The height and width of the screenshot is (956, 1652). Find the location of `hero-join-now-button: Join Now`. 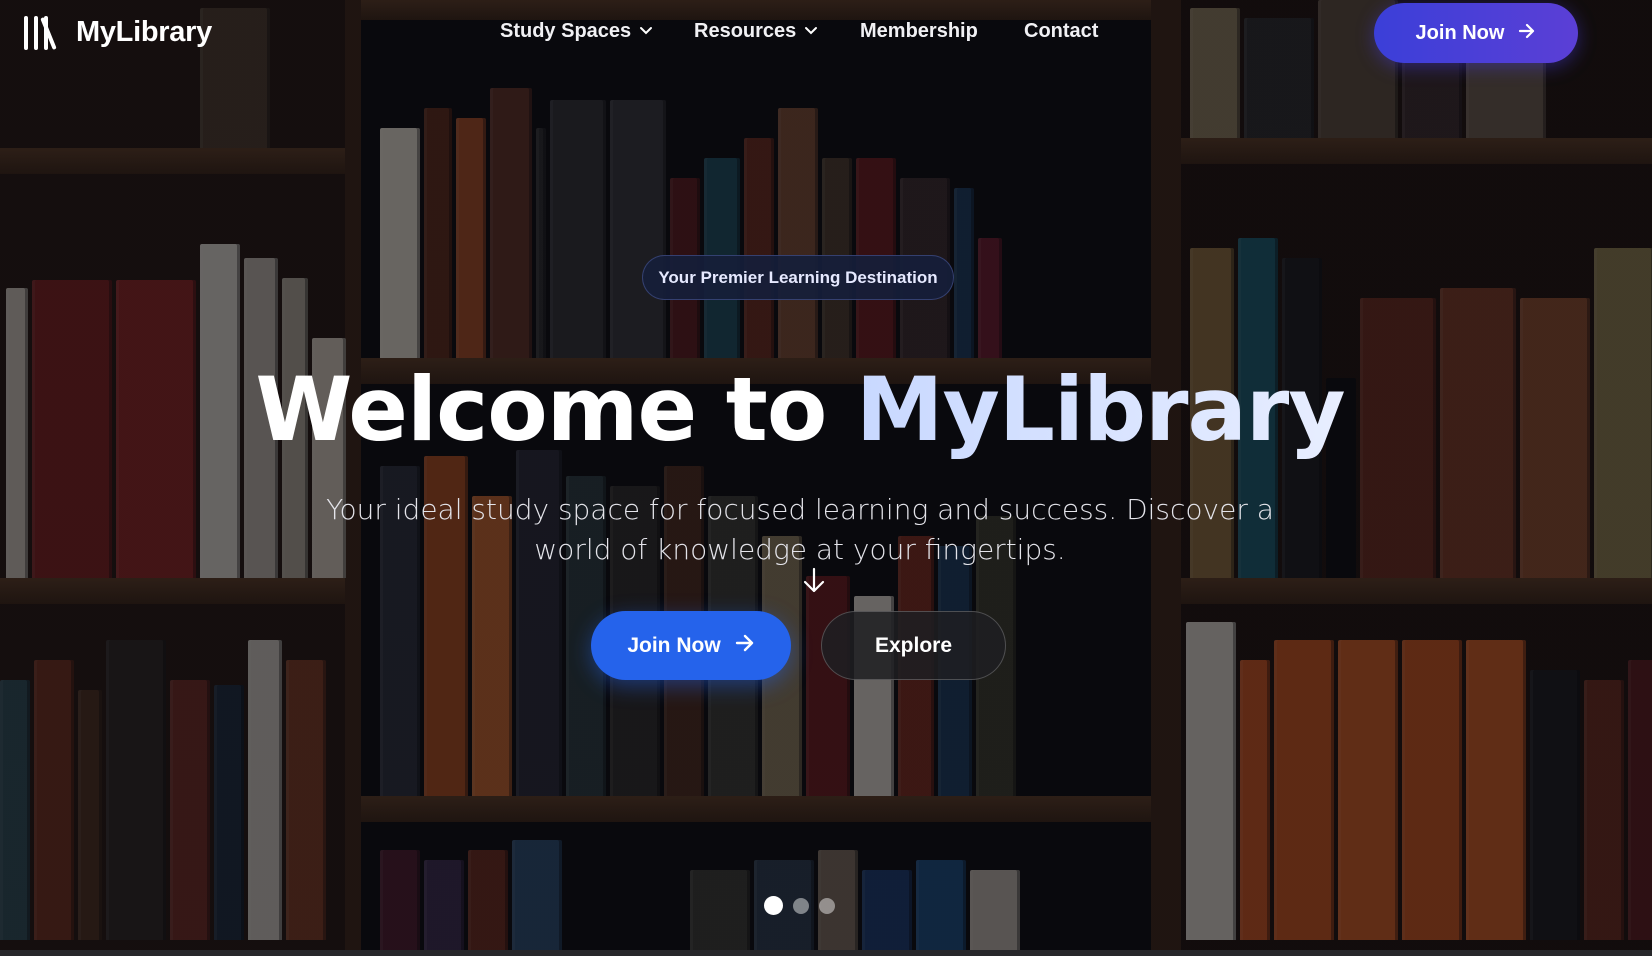

hero-join-now-button: Join Now is located at coordinates (691, 645).